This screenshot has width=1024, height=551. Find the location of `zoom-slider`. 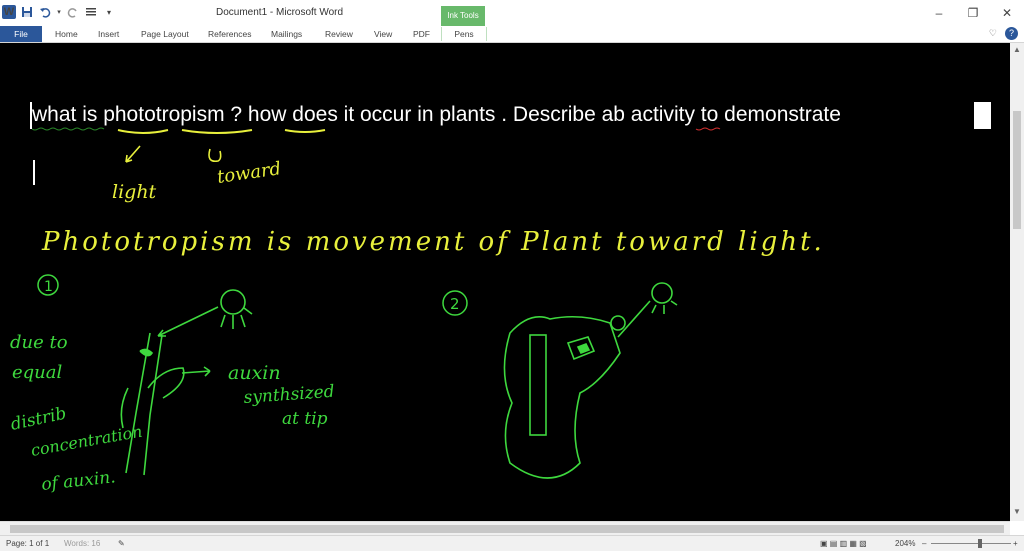

zoom-slider is located at coordinates (971, 543).